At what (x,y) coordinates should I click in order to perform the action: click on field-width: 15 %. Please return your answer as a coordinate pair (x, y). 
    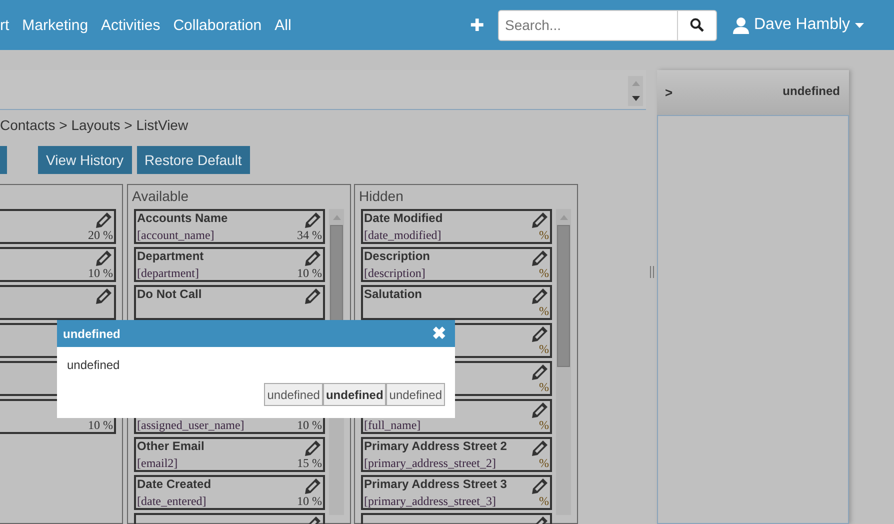
    Looking at the image, I should click on (309, 463).